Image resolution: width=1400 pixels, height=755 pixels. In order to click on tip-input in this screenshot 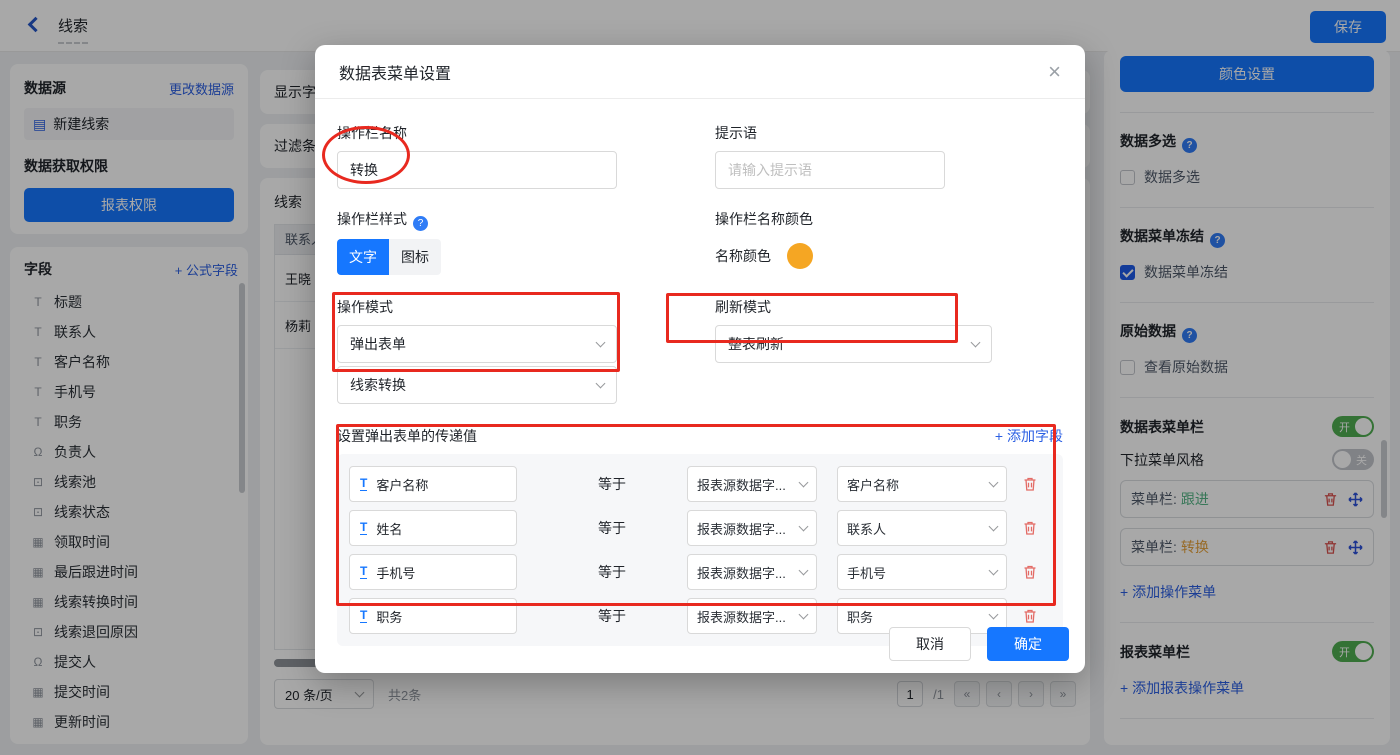, I will do `click(830, 170)`.